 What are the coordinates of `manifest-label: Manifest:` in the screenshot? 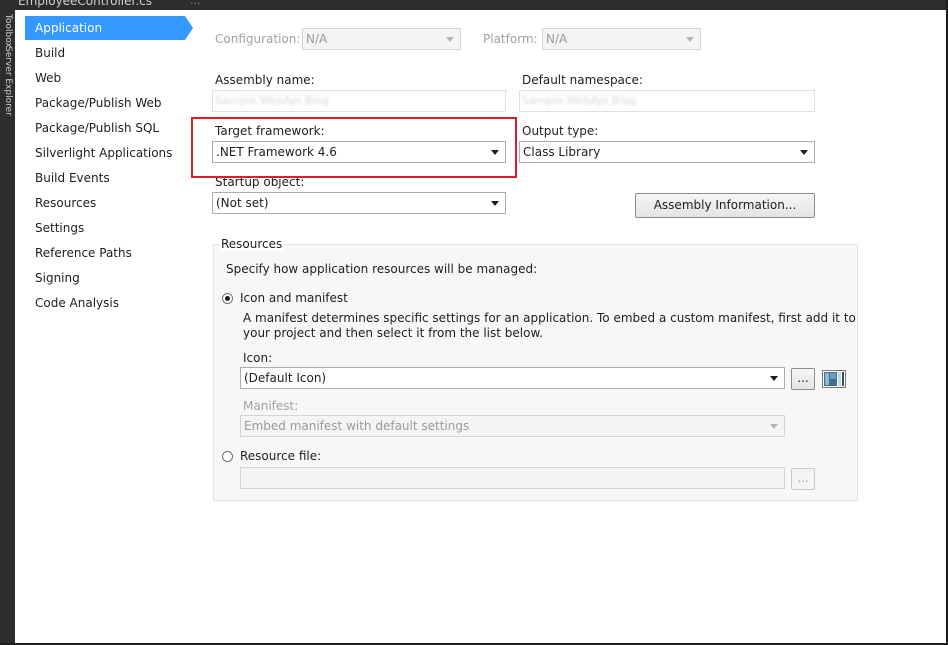 It's located at (271, 406).